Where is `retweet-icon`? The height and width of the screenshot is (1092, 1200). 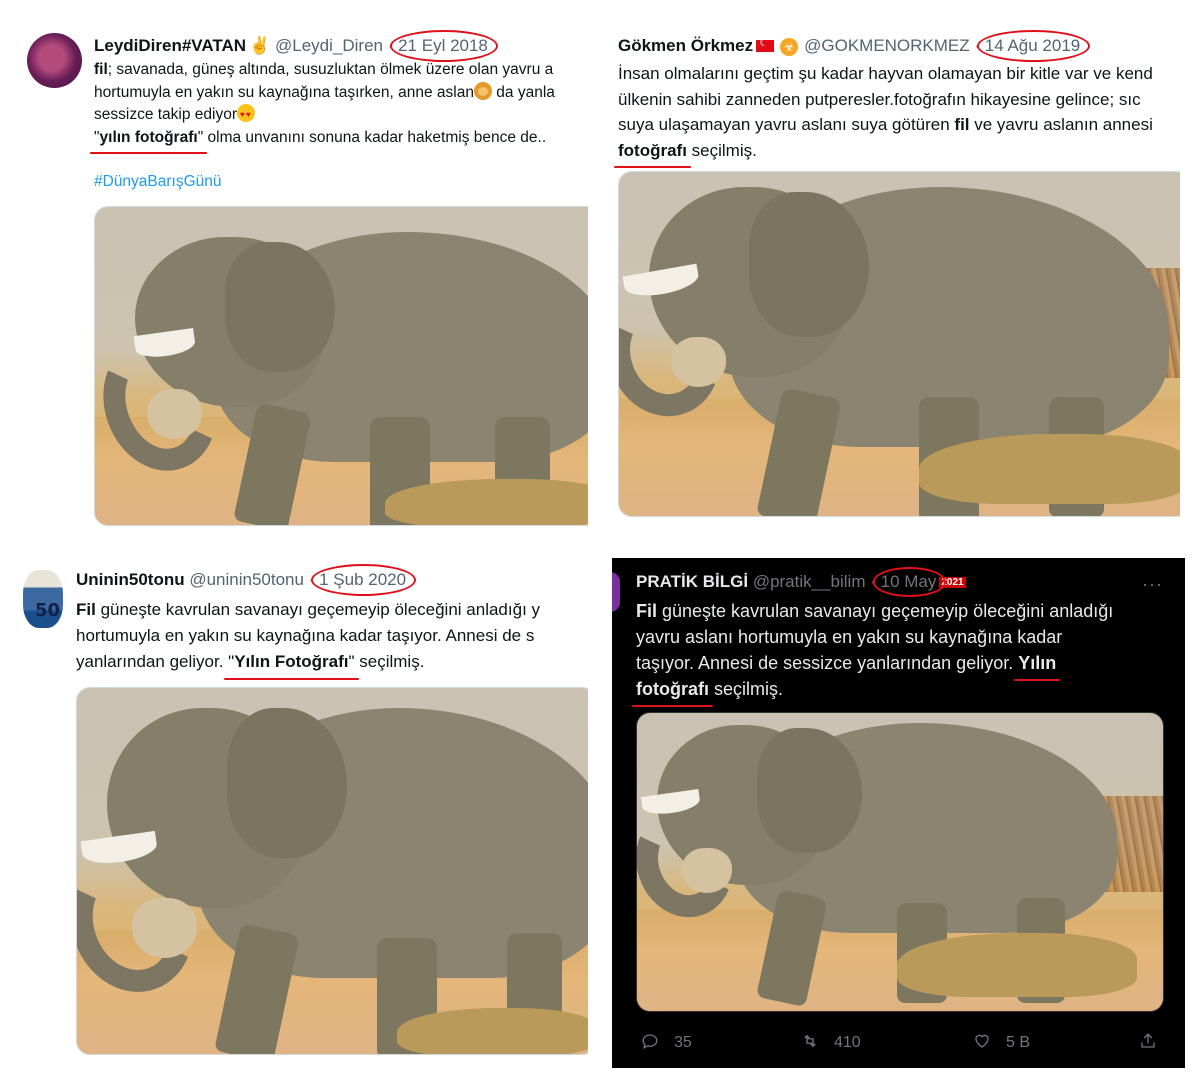 retweet-icon is located at coordinates (810, 1041).